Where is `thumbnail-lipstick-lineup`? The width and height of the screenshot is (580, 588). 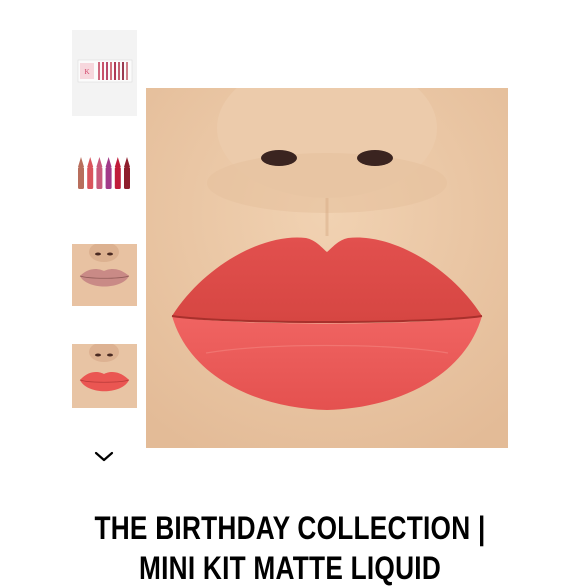
thumbnail-lipstick-lineup is located at coordinates (104, 171).